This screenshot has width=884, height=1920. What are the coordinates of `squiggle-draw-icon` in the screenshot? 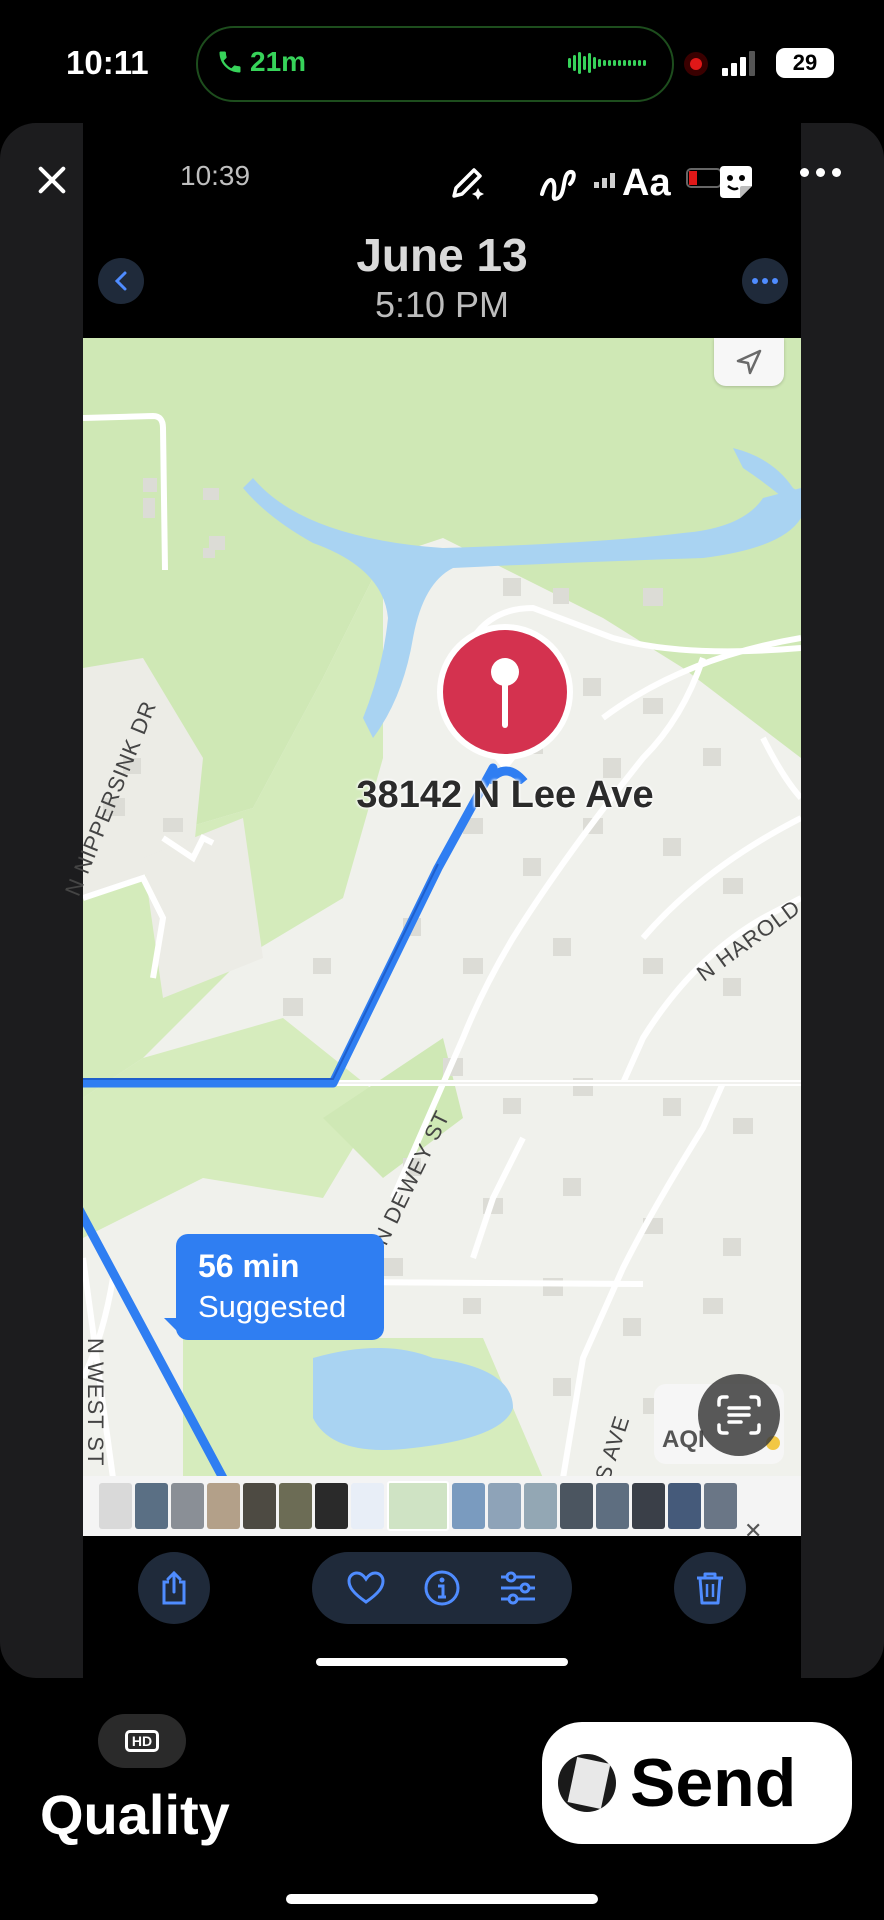 It's located at (559, 185).